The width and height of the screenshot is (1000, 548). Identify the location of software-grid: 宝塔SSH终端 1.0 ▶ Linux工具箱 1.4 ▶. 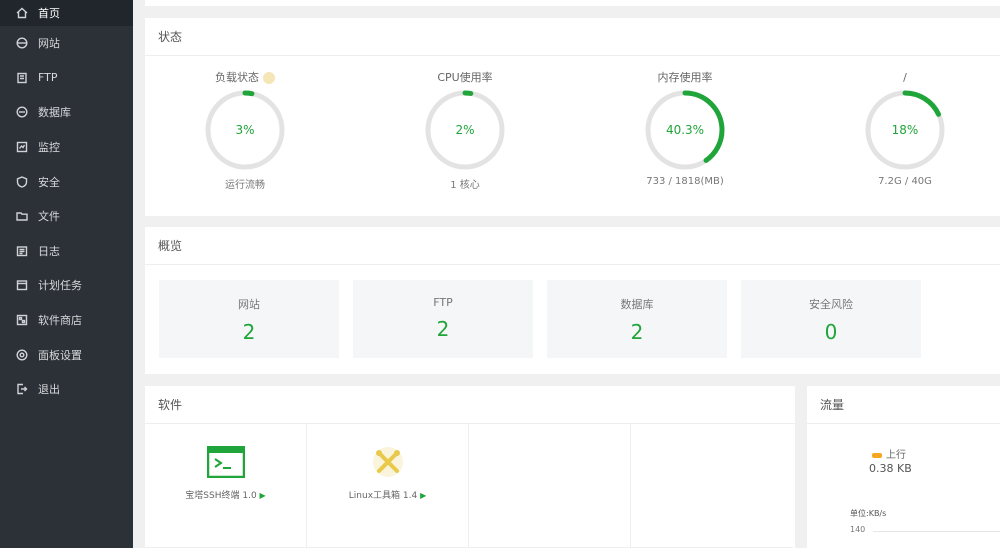
(470, 486).